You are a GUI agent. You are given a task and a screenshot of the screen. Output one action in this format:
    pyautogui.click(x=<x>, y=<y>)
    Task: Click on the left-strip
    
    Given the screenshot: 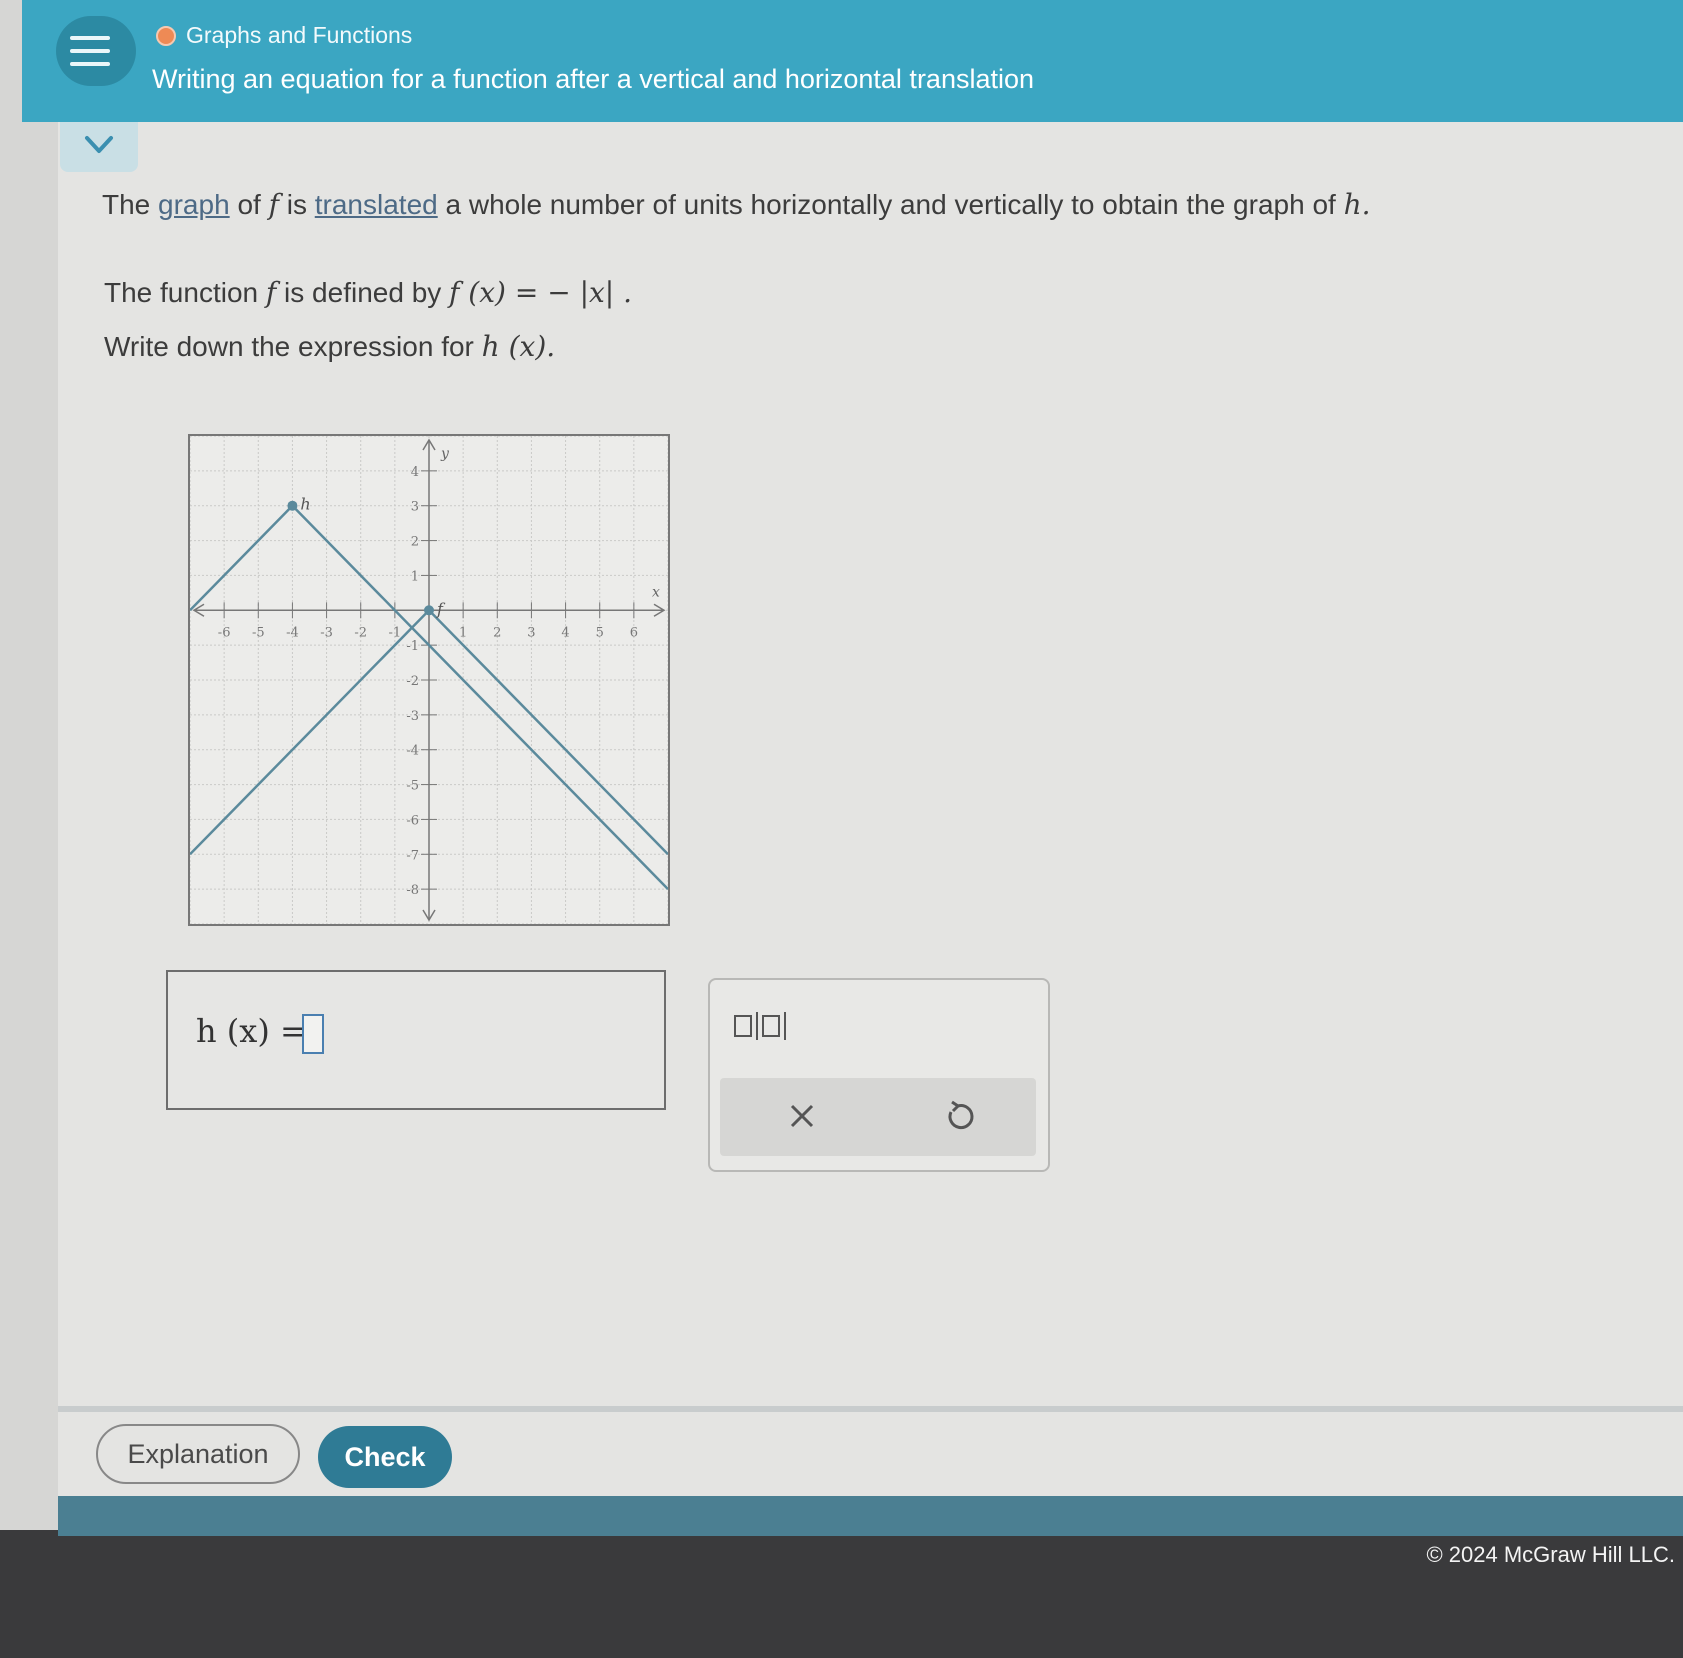 What is the action you would take?
    pyautogui.click(x=29, y=765)
    